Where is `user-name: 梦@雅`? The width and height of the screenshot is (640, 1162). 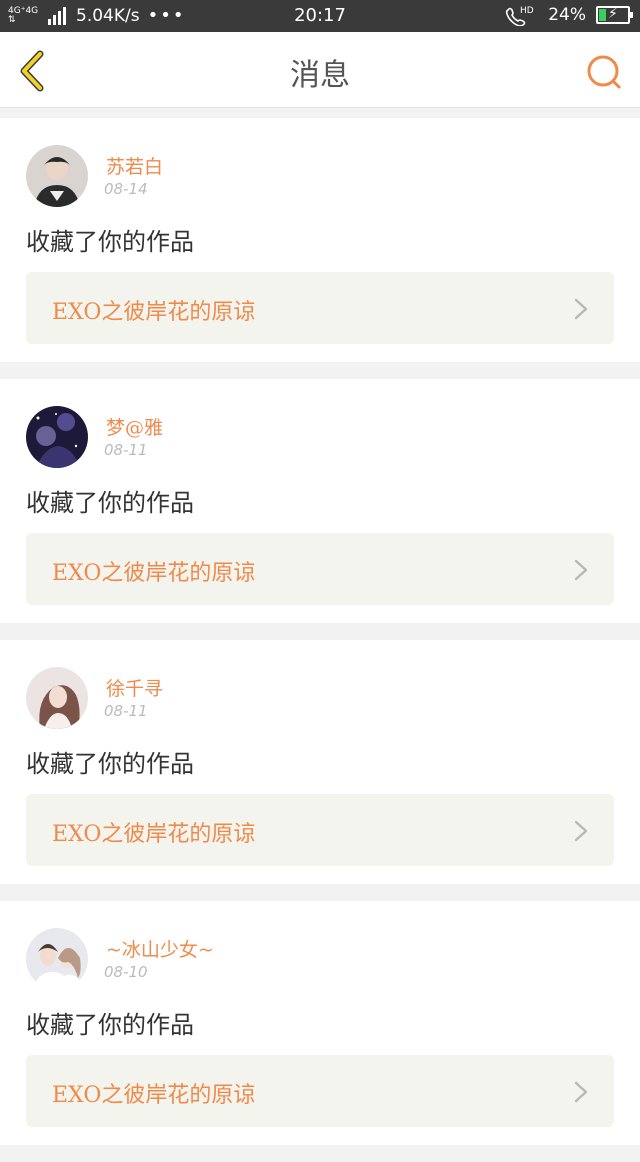 user-name: 梦@雅 is located at coordinates (134, 426).